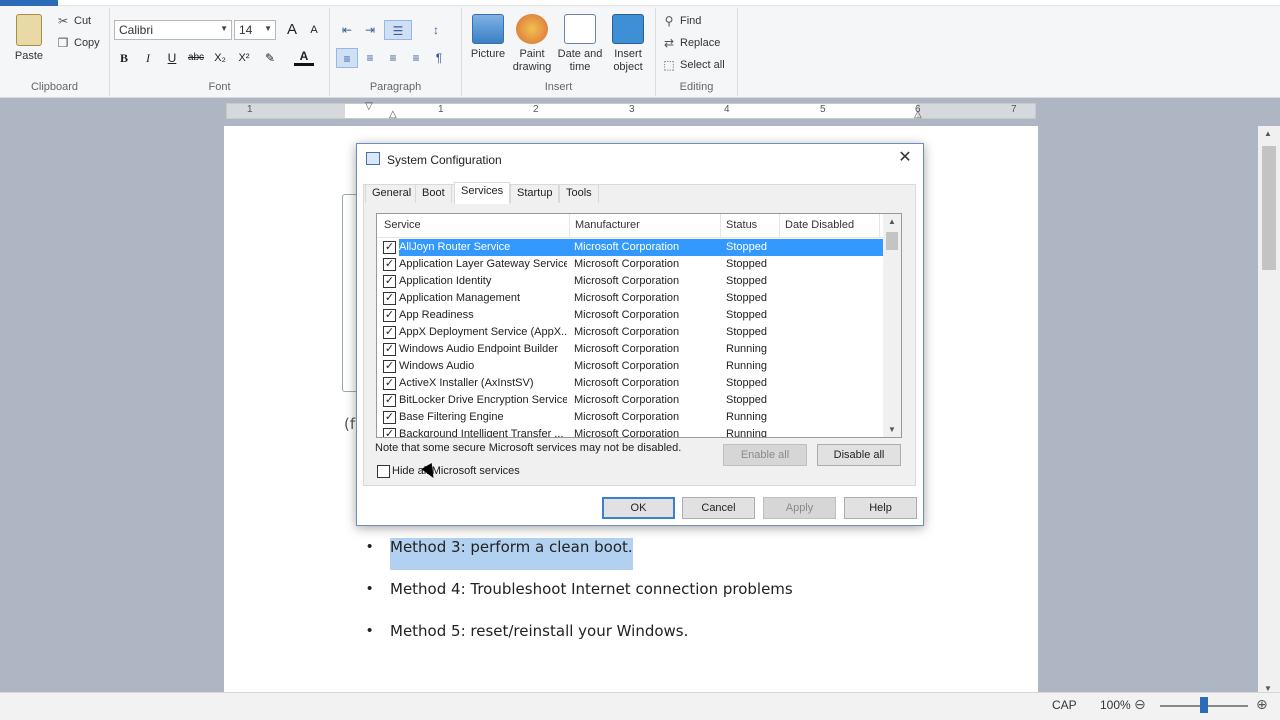 The width and height of the screenshot is (1280, 720). Describe the element at coordinates (579, 193) in the screenshot. I see `tab-tools: Tools` at that location.